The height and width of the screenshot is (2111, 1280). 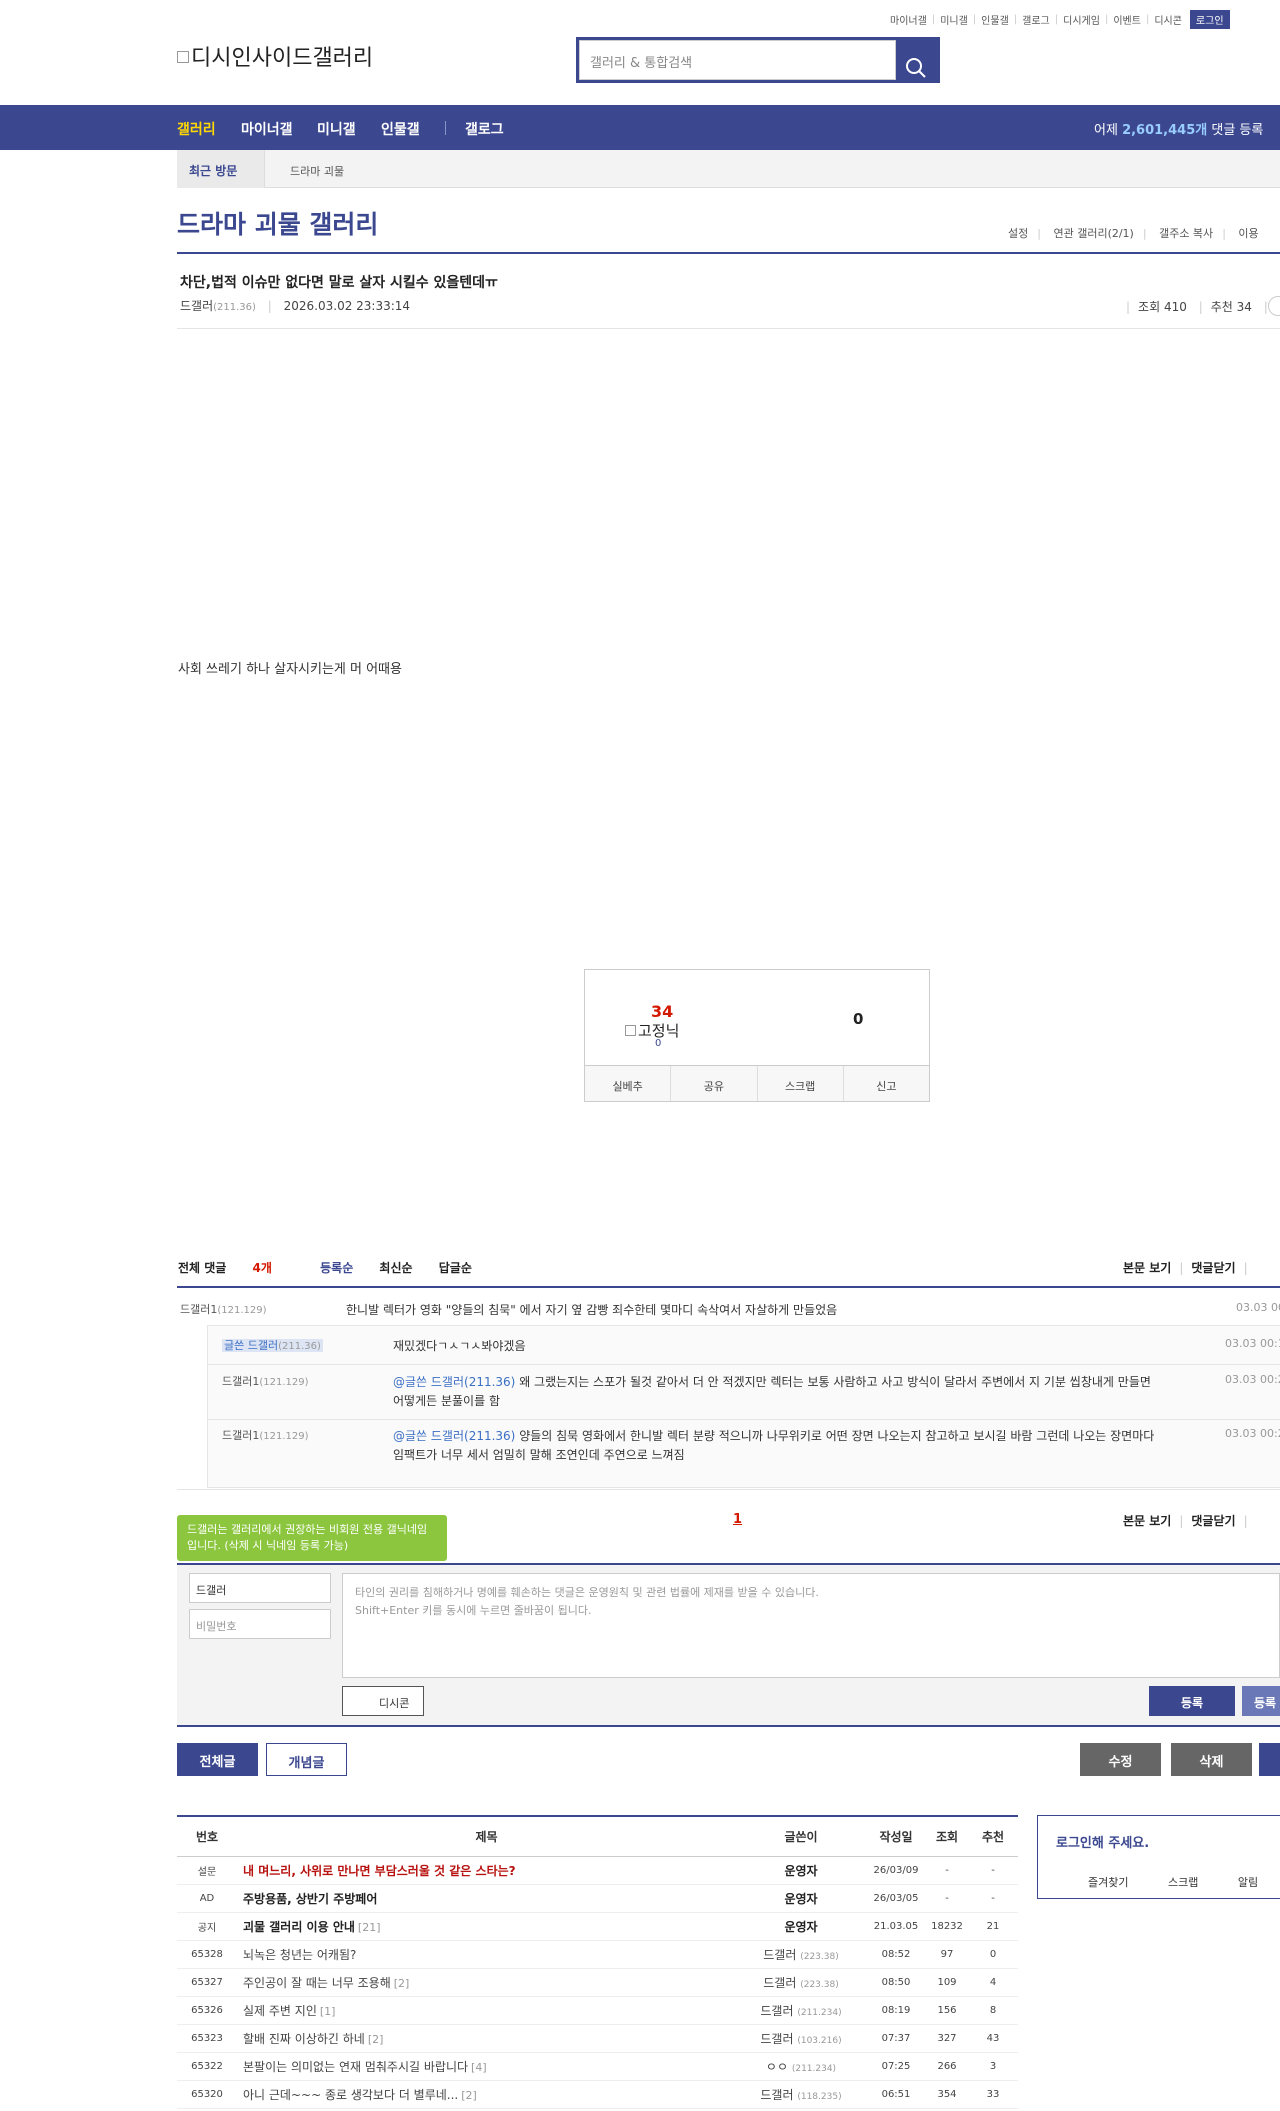 What do you see at coordinates (1127, 19) in the screenshot?
I see `util-event: 이벤트` at bounding box center [1127, 19].